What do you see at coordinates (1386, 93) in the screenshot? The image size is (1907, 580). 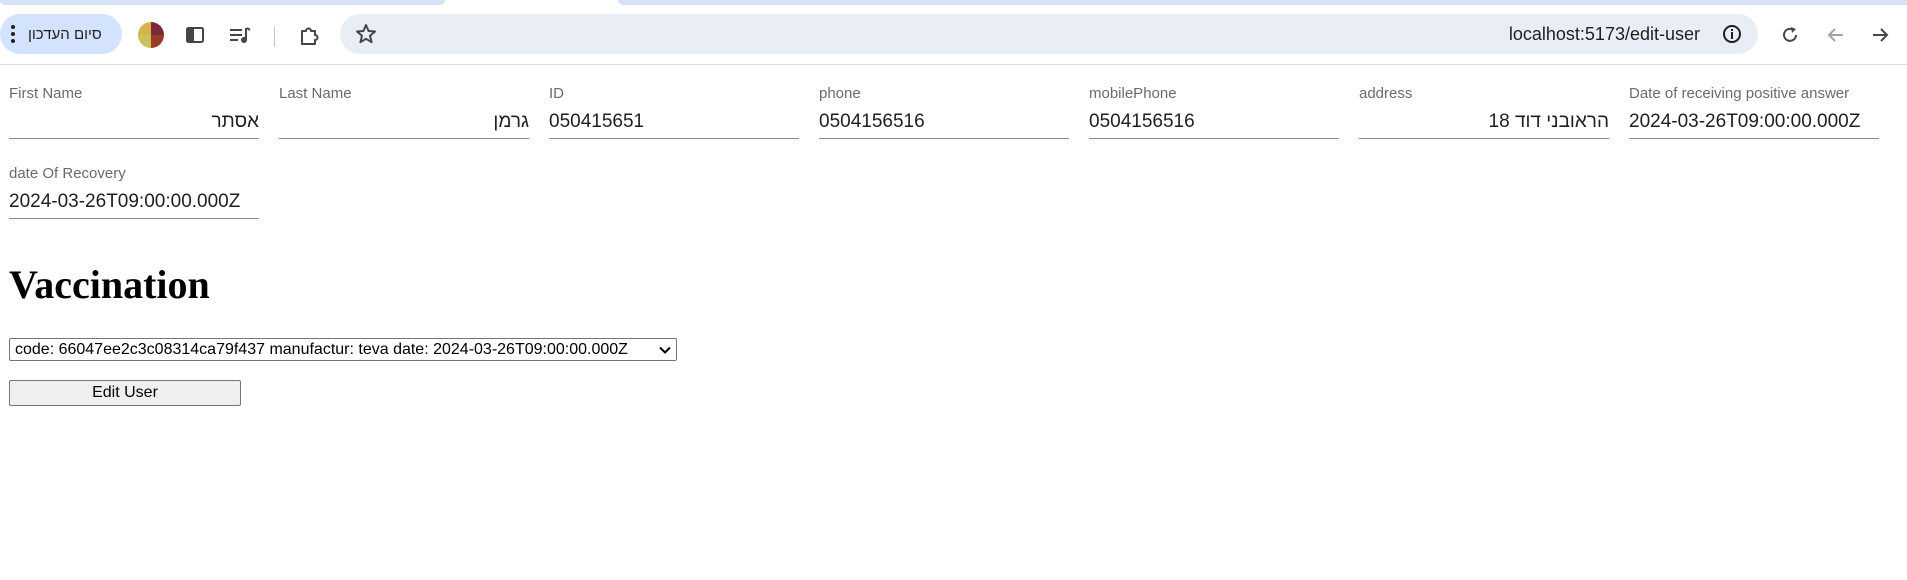 I see `field-label: address` at bounding box center [1386, 93].